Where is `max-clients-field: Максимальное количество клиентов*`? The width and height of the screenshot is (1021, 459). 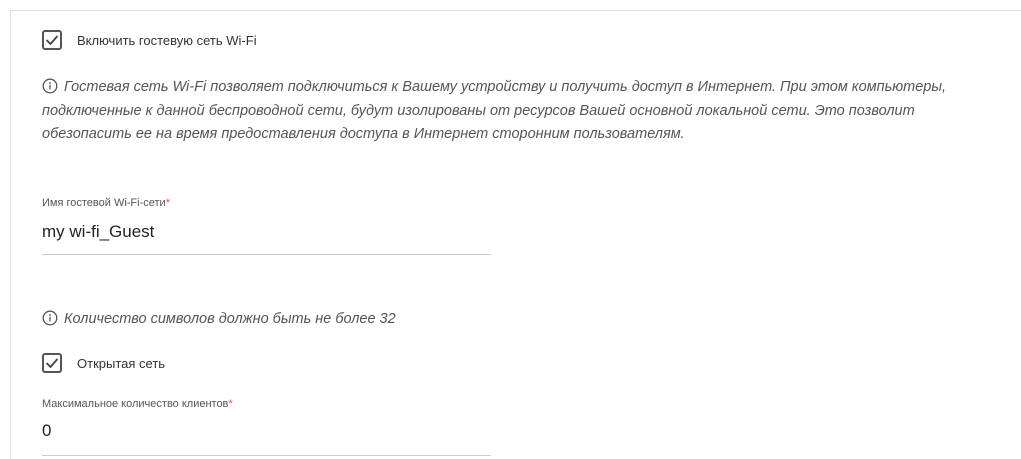 max-clients-field: Максимальное количество клиентов* is located at coordinates (266, 426).